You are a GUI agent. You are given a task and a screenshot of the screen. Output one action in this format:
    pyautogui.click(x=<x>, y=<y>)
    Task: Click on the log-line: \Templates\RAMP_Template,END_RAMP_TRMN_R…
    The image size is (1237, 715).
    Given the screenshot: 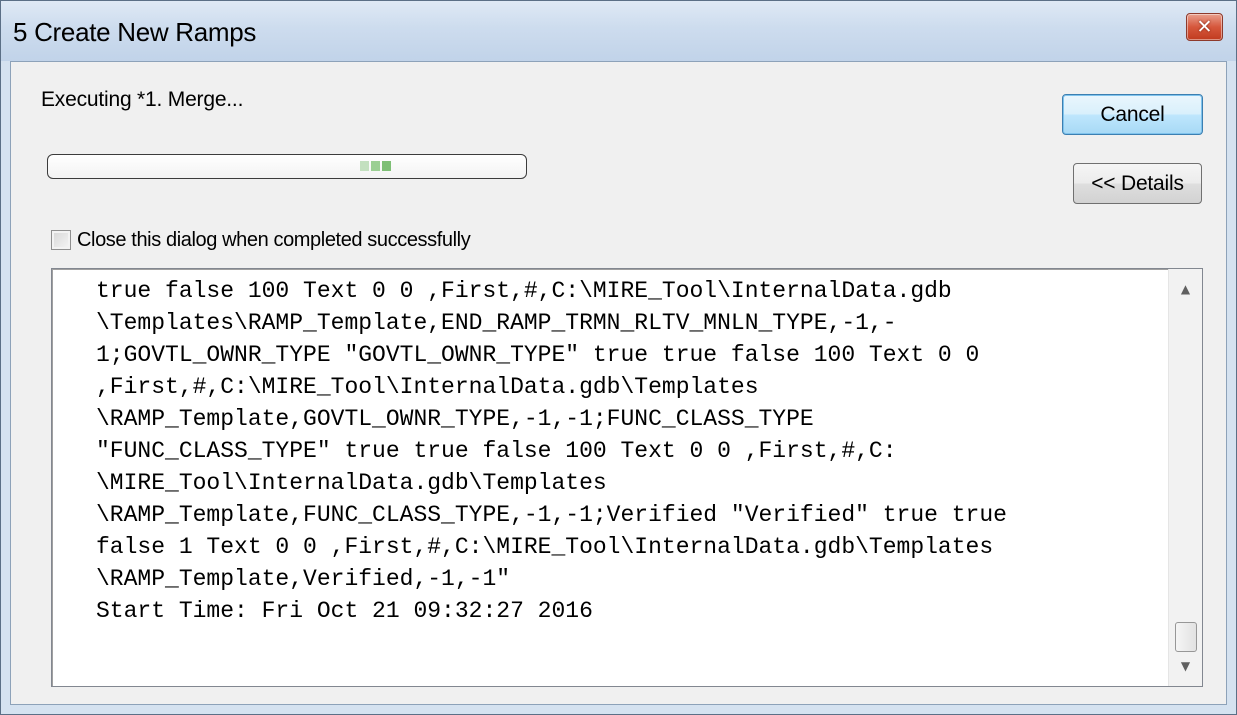 What is the action you would take?
    pyautogui.click(x=496, y=323)
    